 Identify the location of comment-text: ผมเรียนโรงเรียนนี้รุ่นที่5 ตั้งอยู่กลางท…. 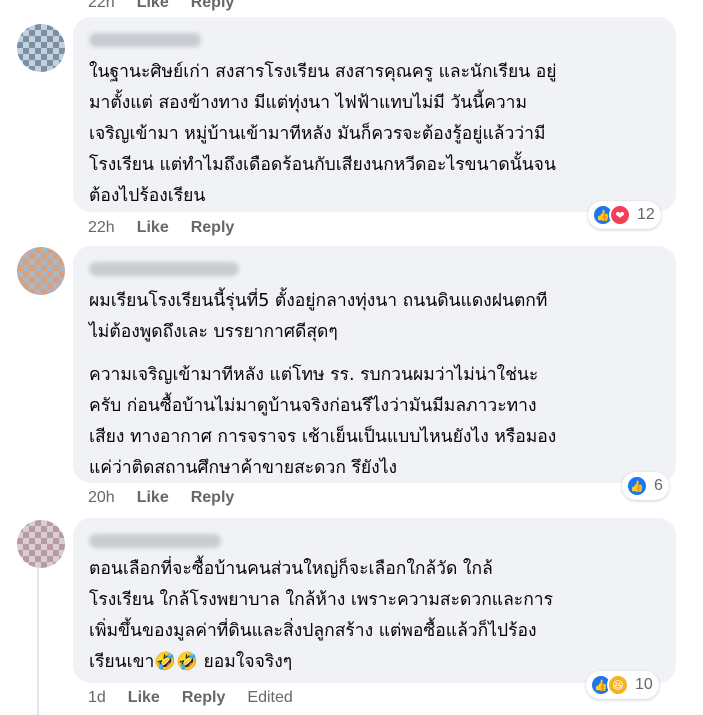
(318, 316).